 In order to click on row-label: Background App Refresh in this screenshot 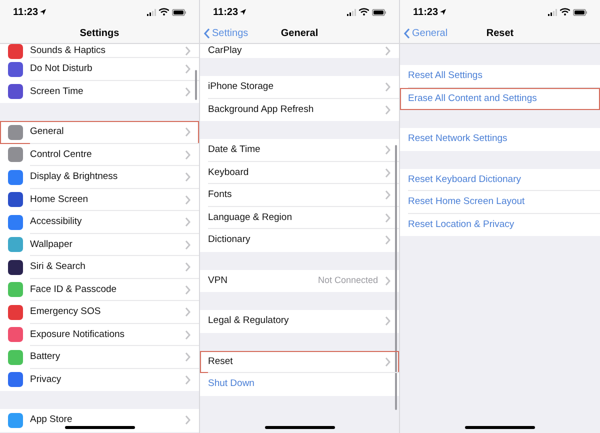, I will do `click(261, 109)`.